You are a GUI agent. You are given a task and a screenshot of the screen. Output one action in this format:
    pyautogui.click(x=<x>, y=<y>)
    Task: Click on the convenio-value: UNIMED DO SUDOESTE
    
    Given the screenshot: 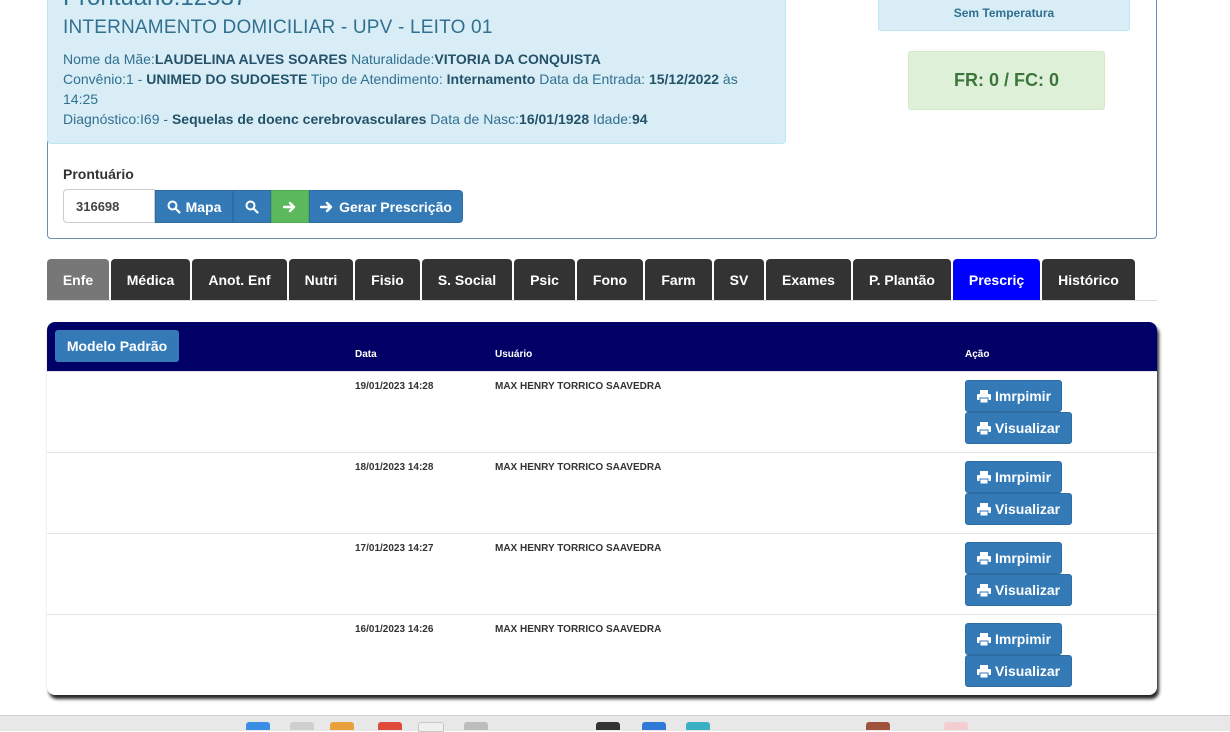 What is the action you would take?
    pyautogui.click(x=227, y=79)
    